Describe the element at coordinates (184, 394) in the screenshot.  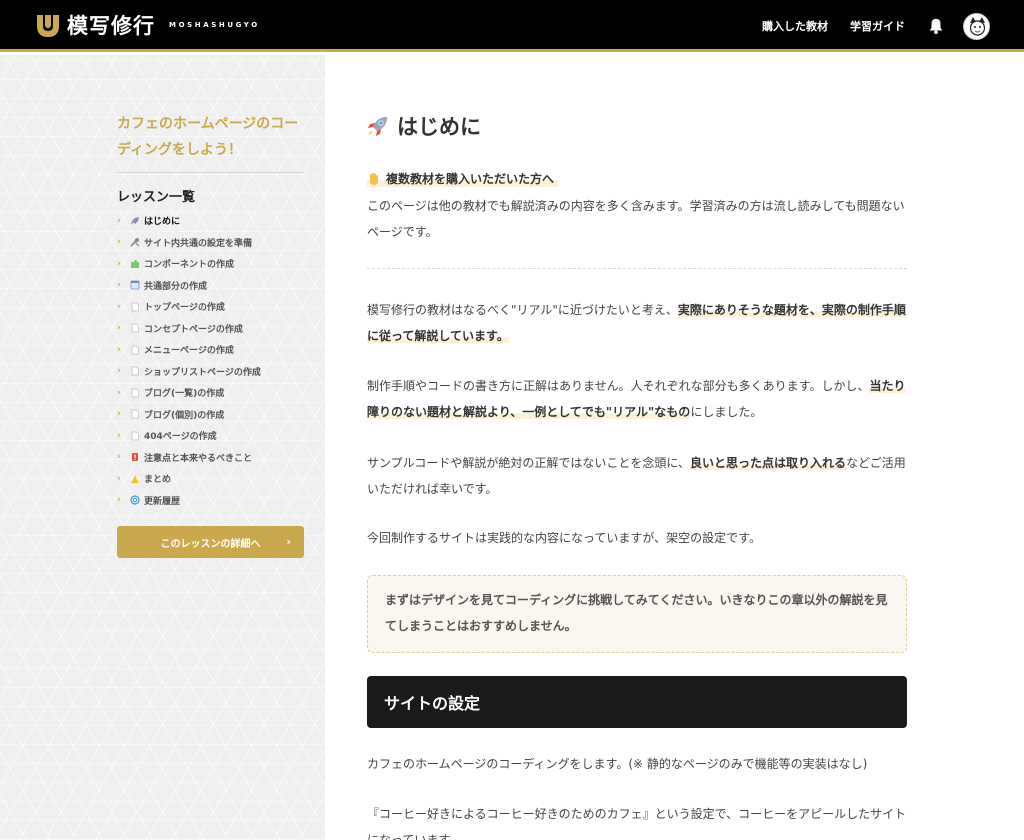
I see `lesson-label: ブログ(一覧)の作成` at that location.